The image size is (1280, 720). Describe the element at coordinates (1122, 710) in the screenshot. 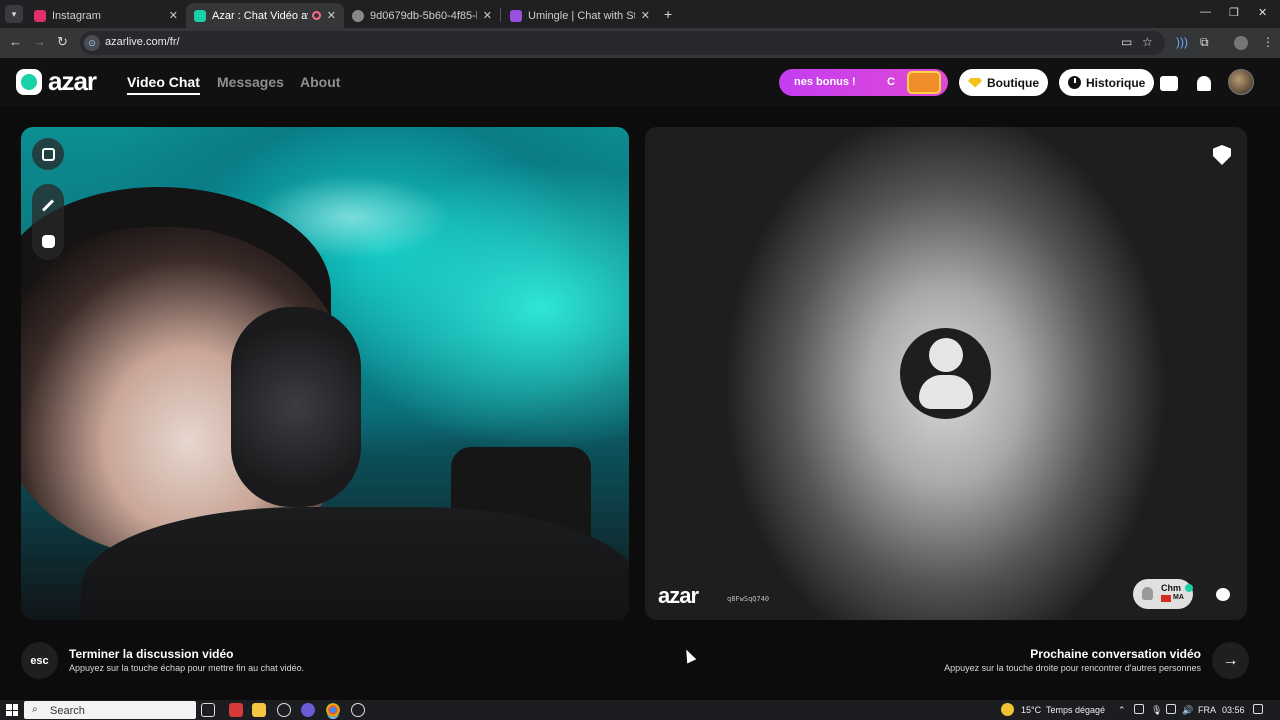

I see `chevron-up-icon: ⌃` at that location.